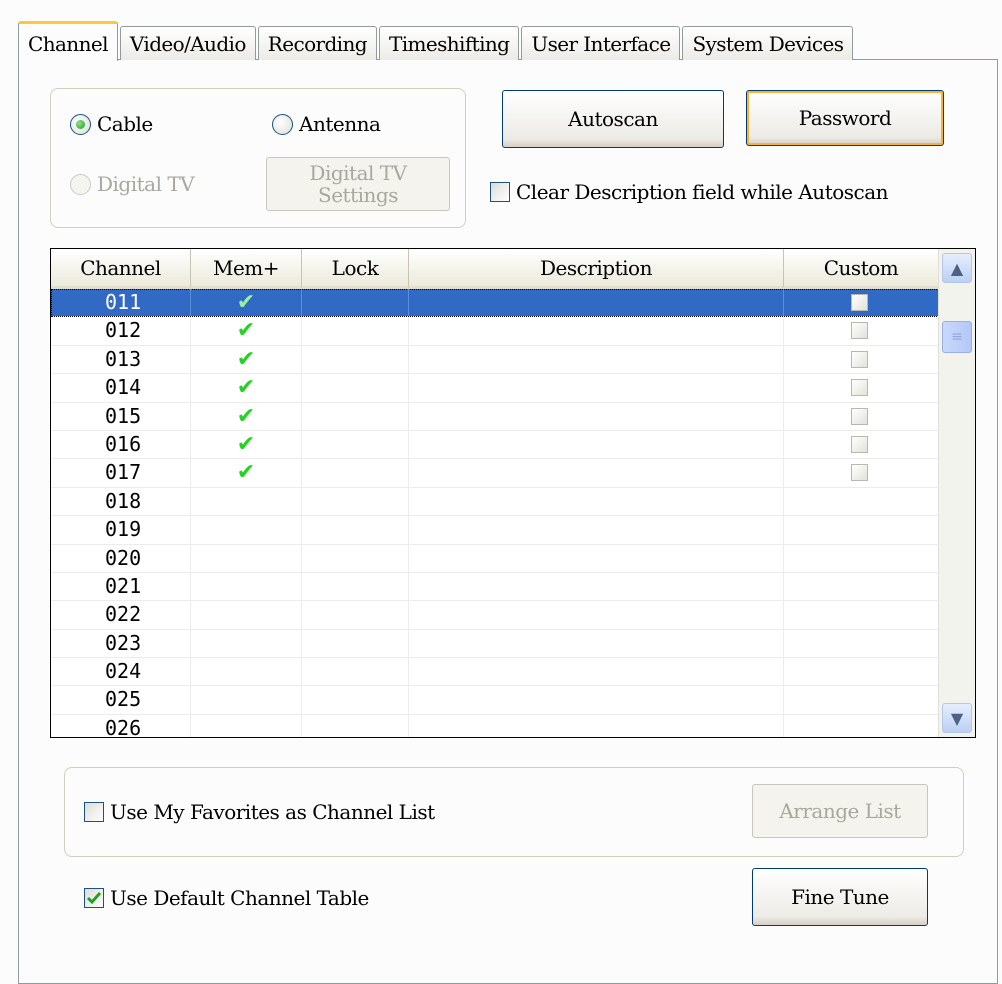 The image size is (1002, 984). I want to click on table-row: 019, so click(495, 530).